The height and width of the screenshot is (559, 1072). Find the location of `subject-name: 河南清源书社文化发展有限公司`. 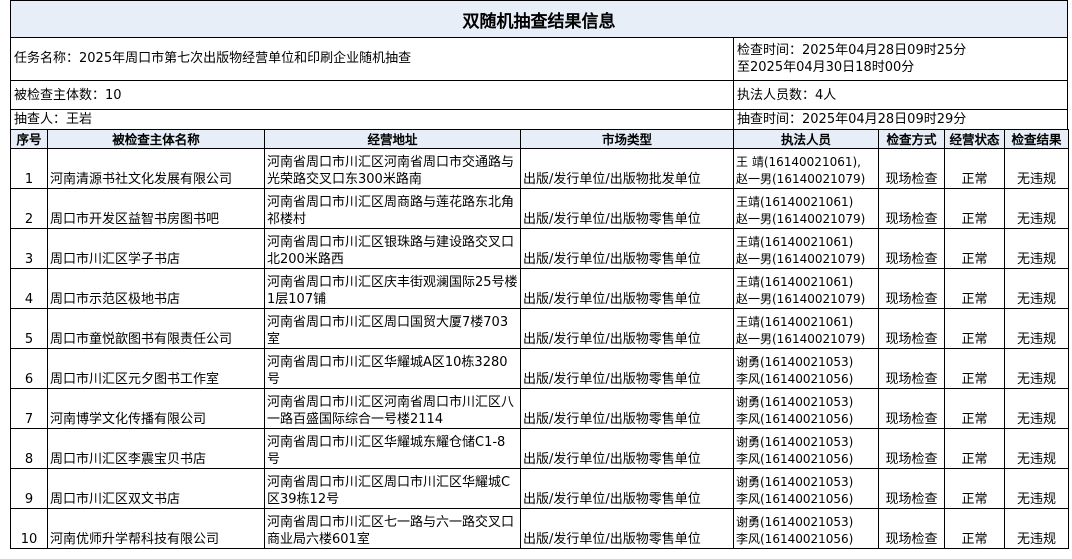

subject-name: 河南清源书社文化发展有限公司 is located at coordinates (156, 168).